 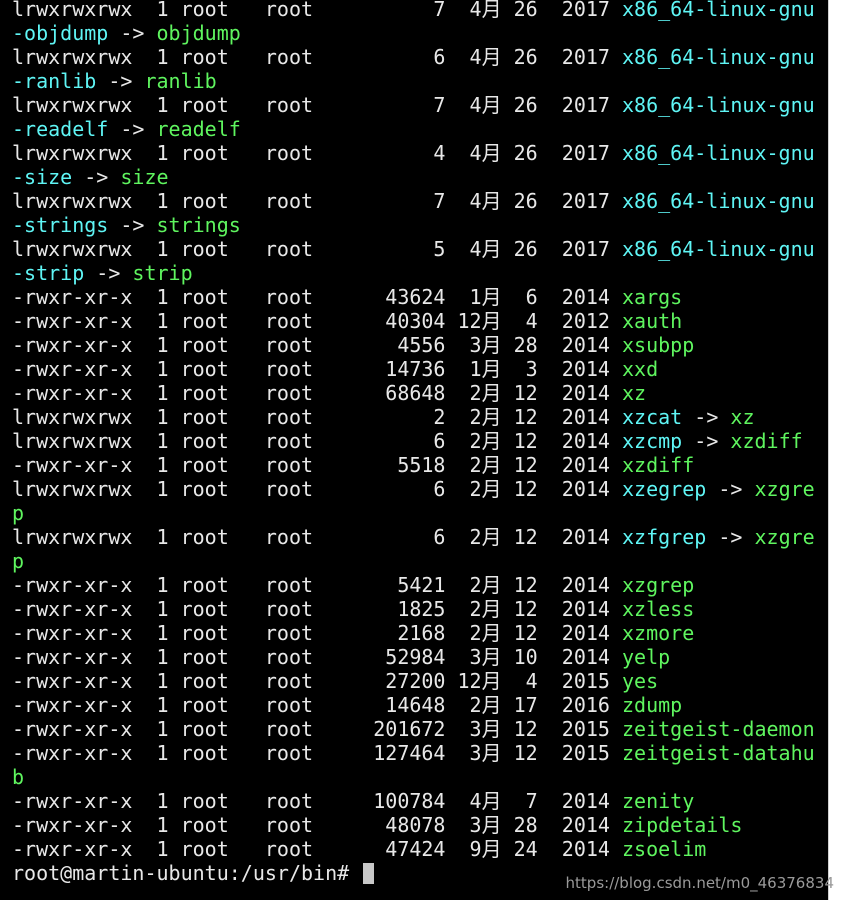 I want to click on vertical-scrollbar, so click(x=838, y=450).